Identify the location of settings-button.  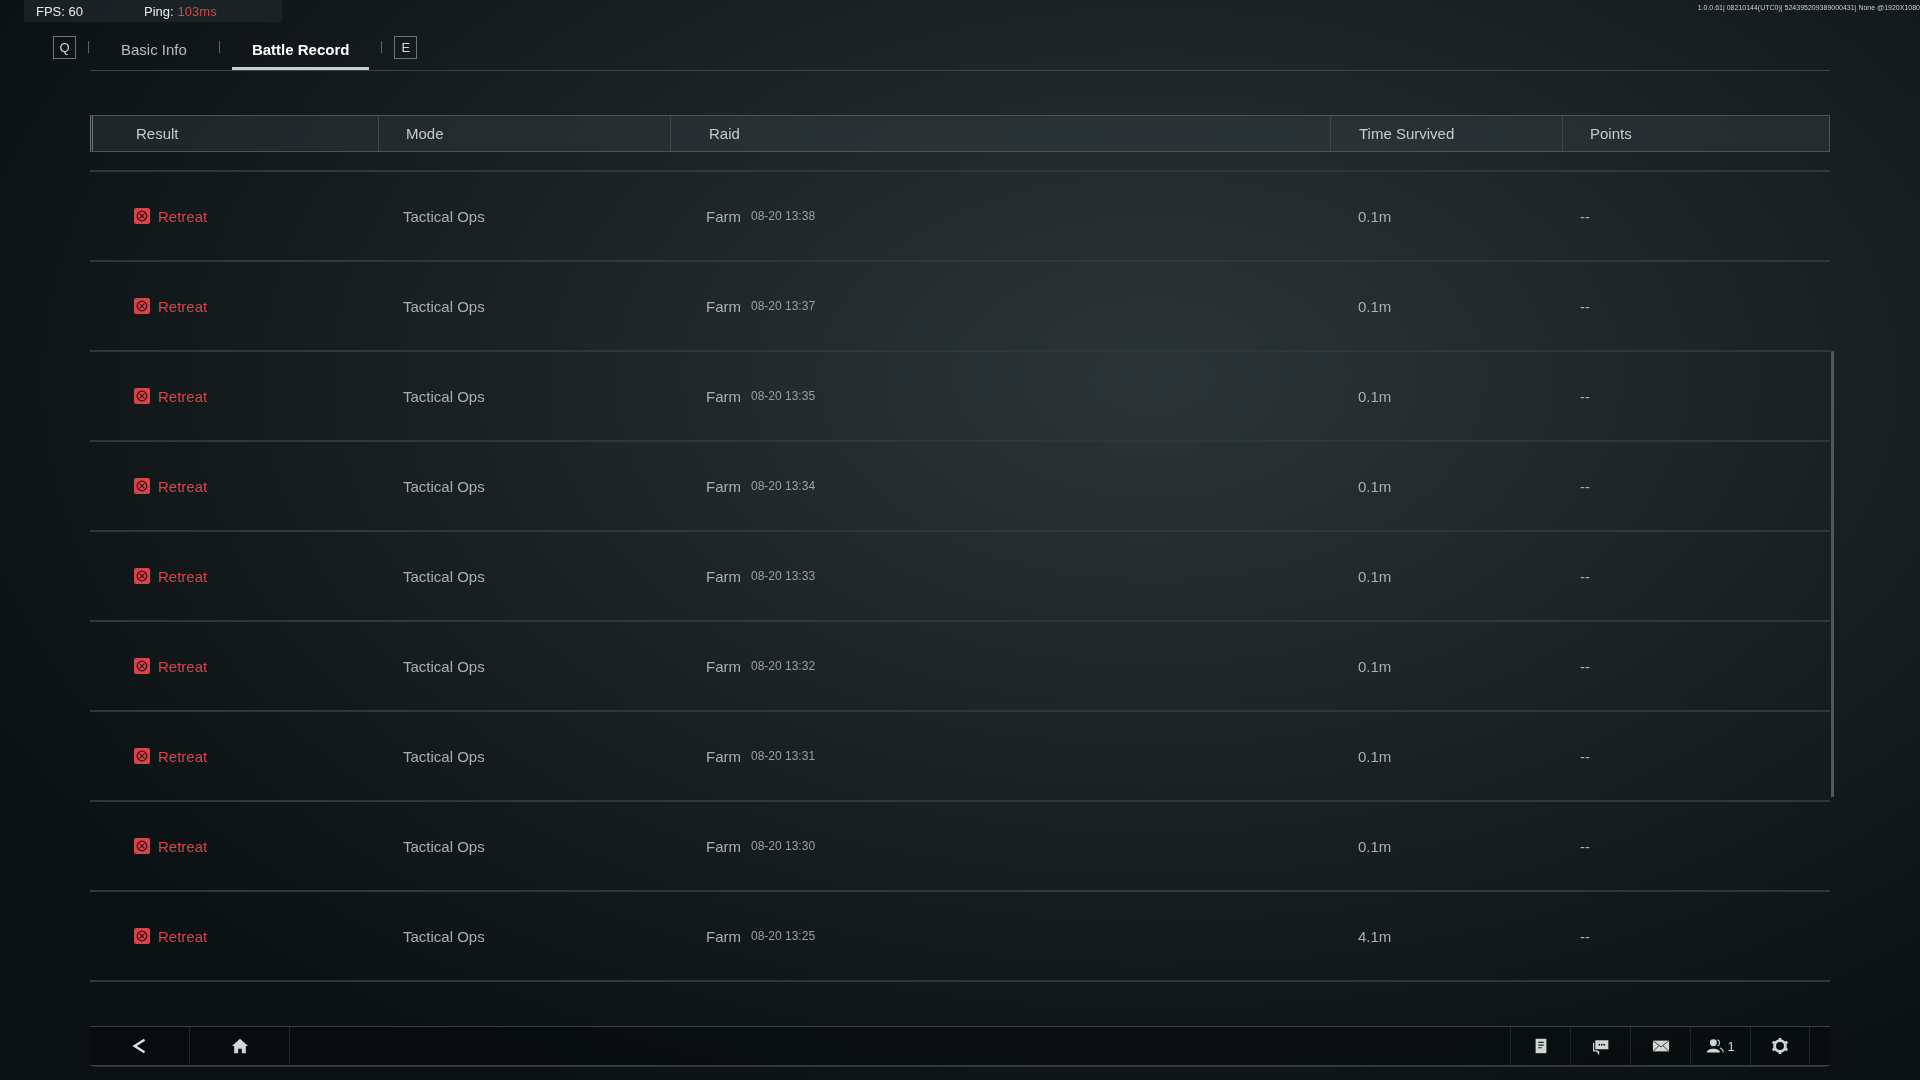
(1780, 1046).